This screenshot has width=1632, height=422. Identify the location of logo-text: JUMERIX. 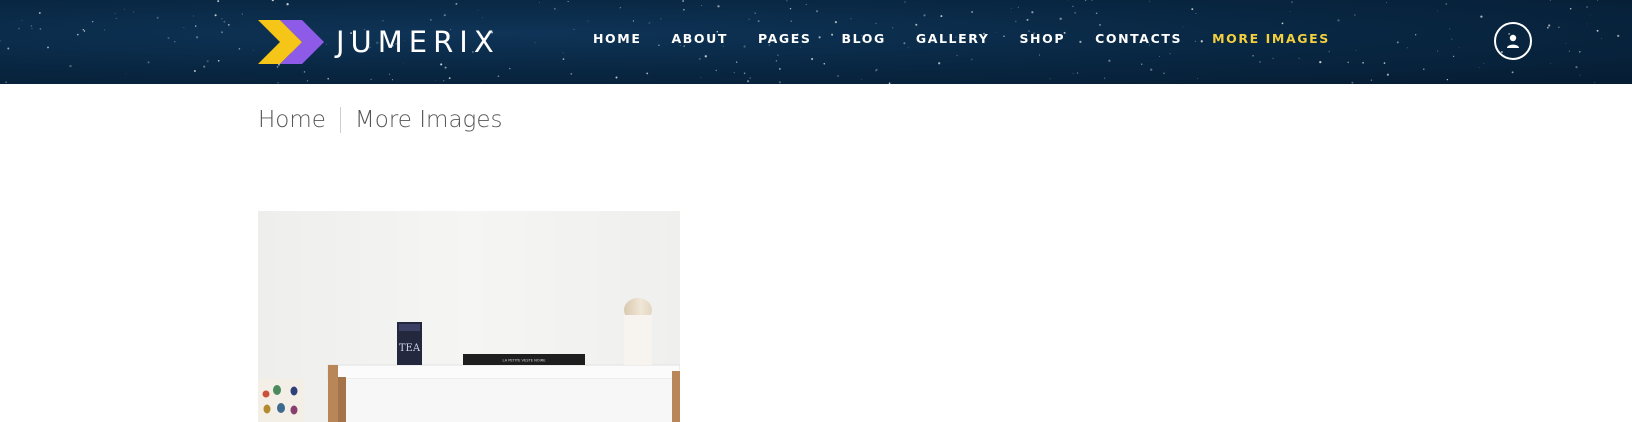
(418, 42).